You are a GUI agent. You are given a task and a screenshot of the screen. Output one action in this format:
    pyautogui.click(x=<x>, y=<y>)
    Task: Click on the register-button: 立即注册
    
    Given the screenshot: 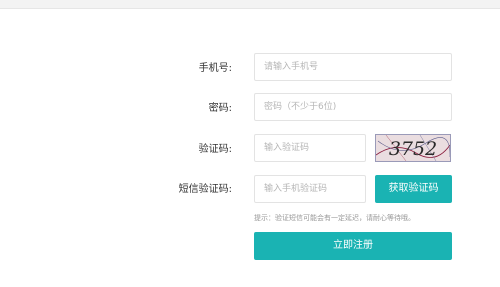 What is the action you would take?
    pyautogui.click(x=353, y=246)
    